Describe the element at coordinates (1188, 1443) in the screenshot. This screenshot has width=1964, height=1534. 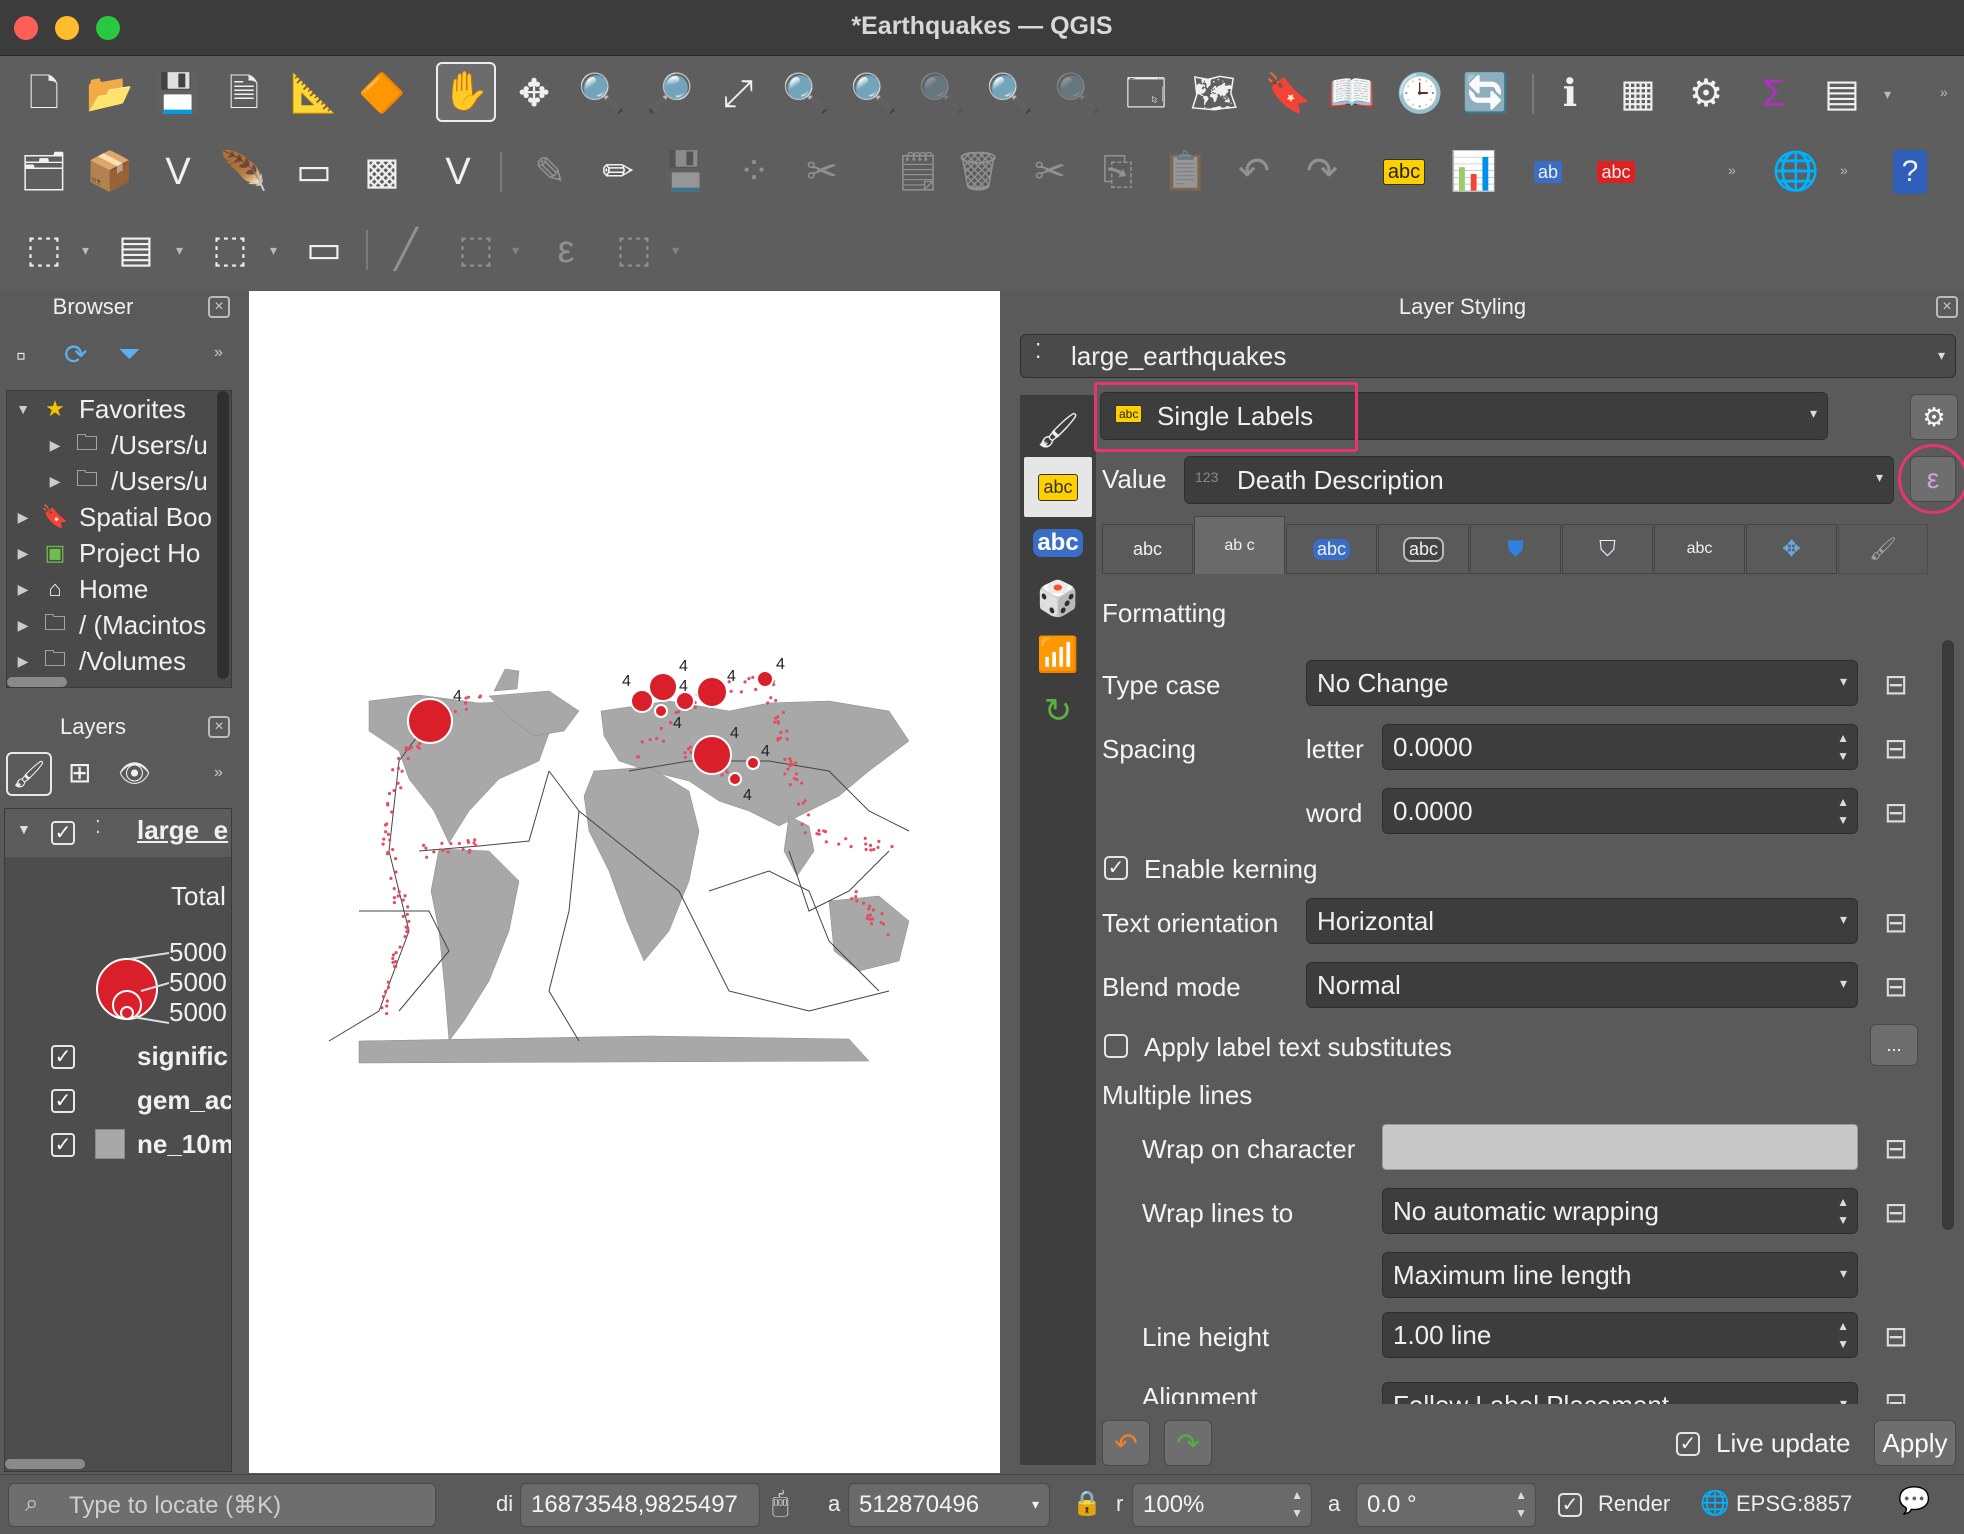
I see `redo-icon: ↷` at that location.